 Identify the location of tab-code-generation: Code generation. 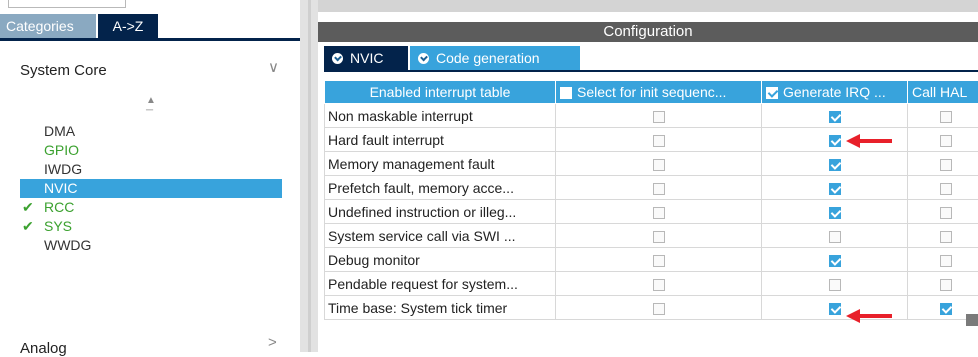
(495, 58).